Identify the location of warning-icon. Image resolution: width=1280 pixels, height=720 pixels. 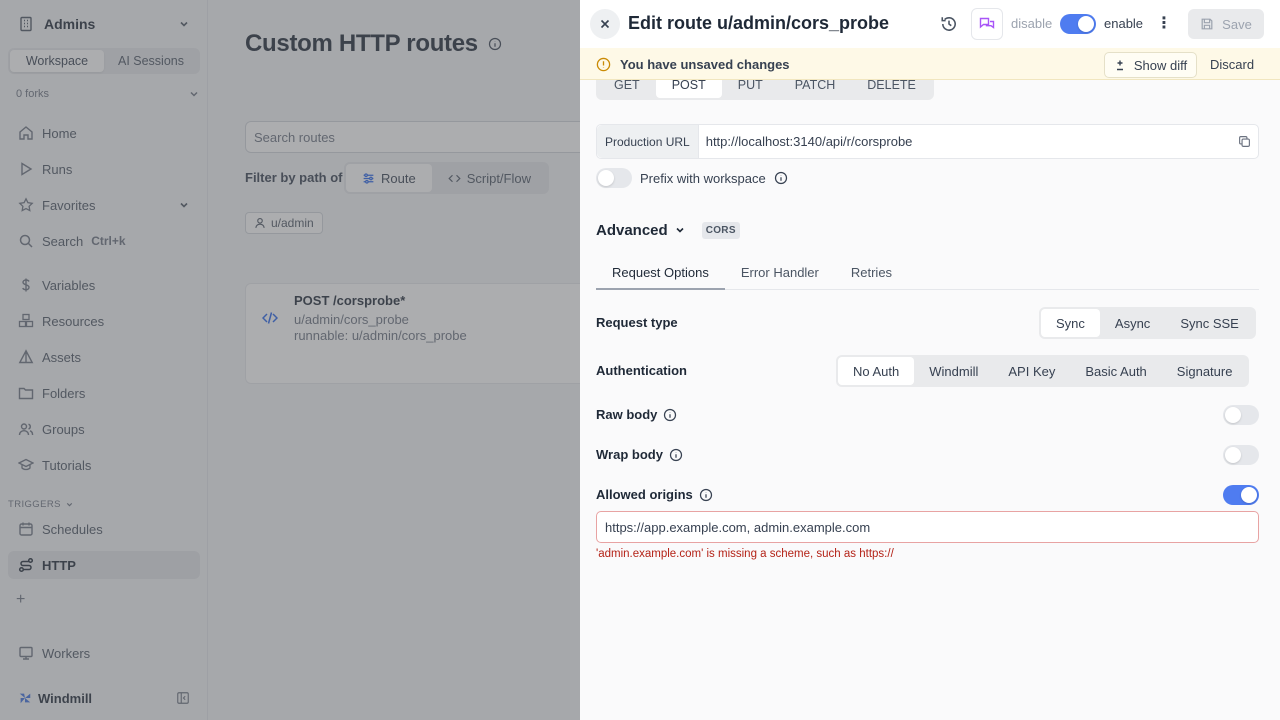
(603, 64).